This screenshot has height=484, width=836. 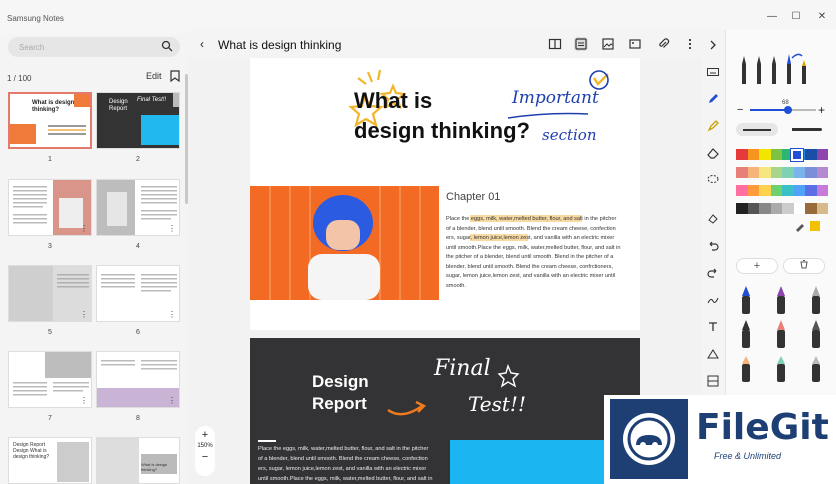 What do you see at coordinates (713, 153) in the screenshot?
I see `eraser-icon` at bounding box center [713, 153].